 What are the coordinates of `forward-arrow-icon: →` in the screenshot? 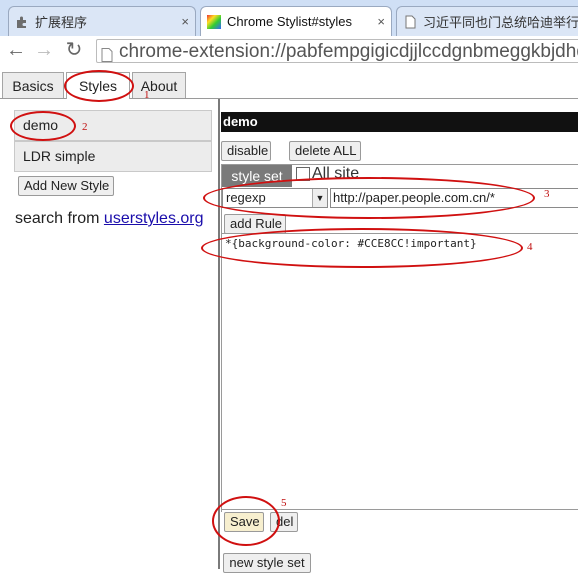 It's located at (44, 50).